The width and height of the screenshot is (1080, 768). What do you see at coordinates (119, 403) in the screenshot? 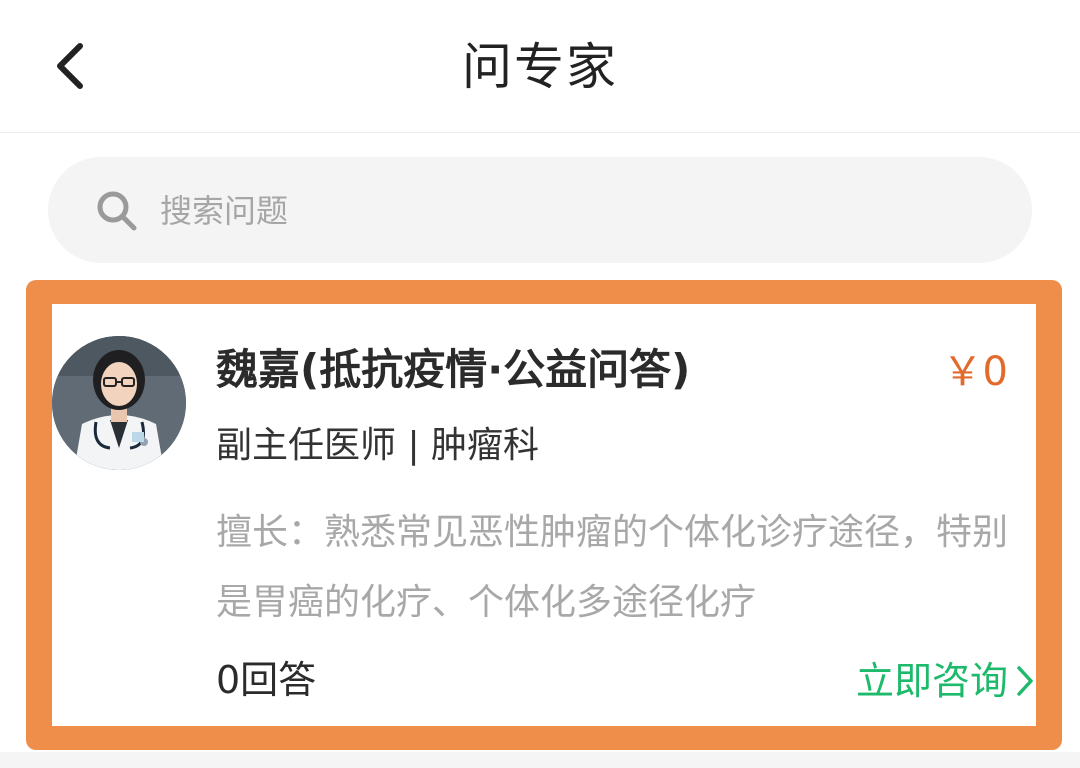
I see `doctor-avatar` at bounding box center [119, 403].